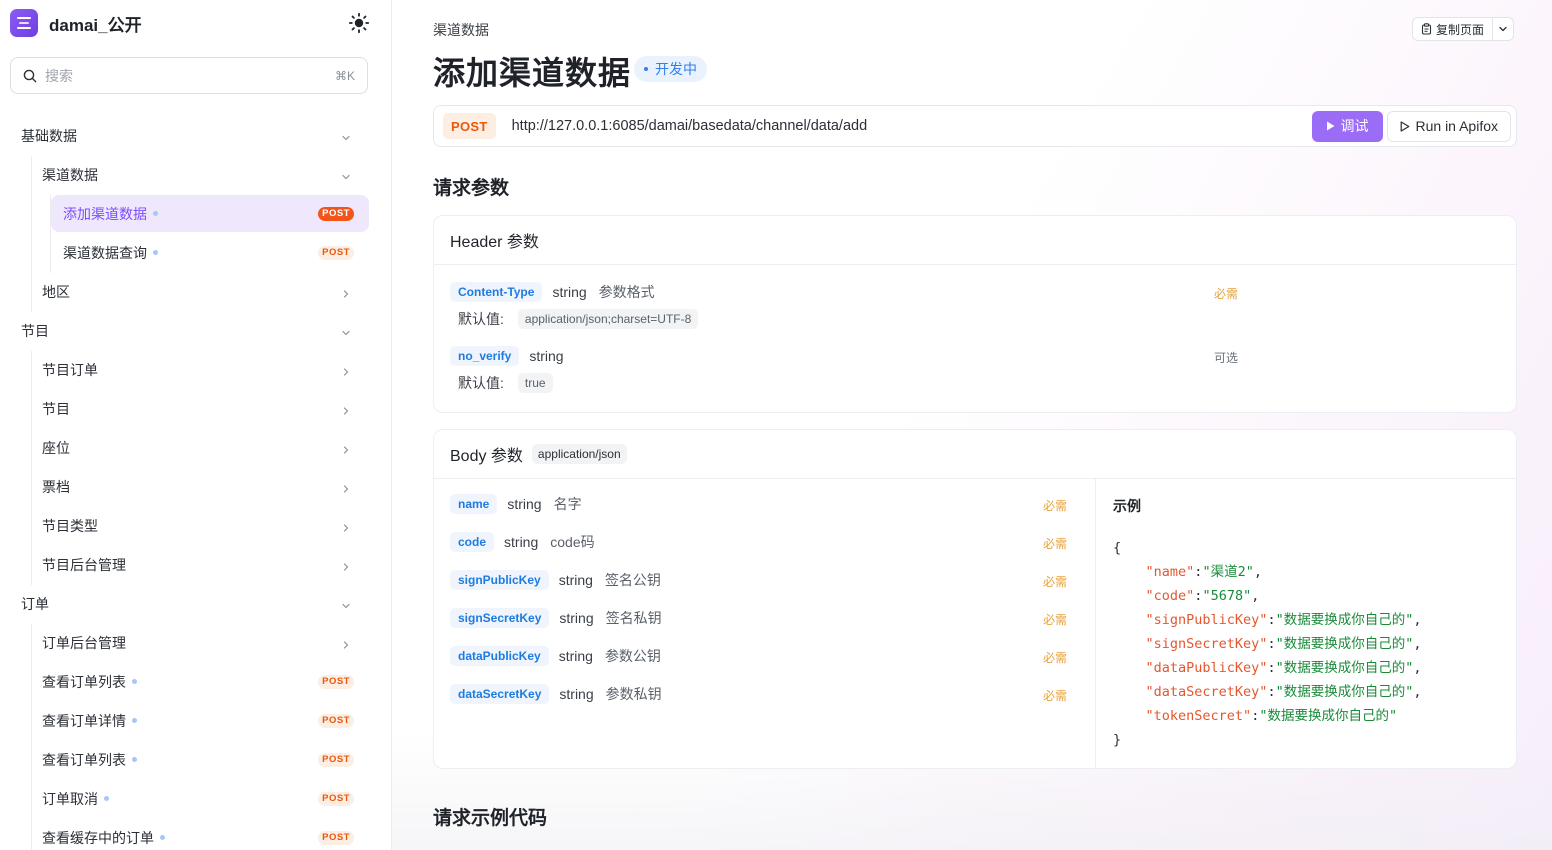 This screenshot has height=850, width=1552. Describe the element at coordinates (1228, 572) in the screenshot. I see `code-value: "渠道2"` at that location.